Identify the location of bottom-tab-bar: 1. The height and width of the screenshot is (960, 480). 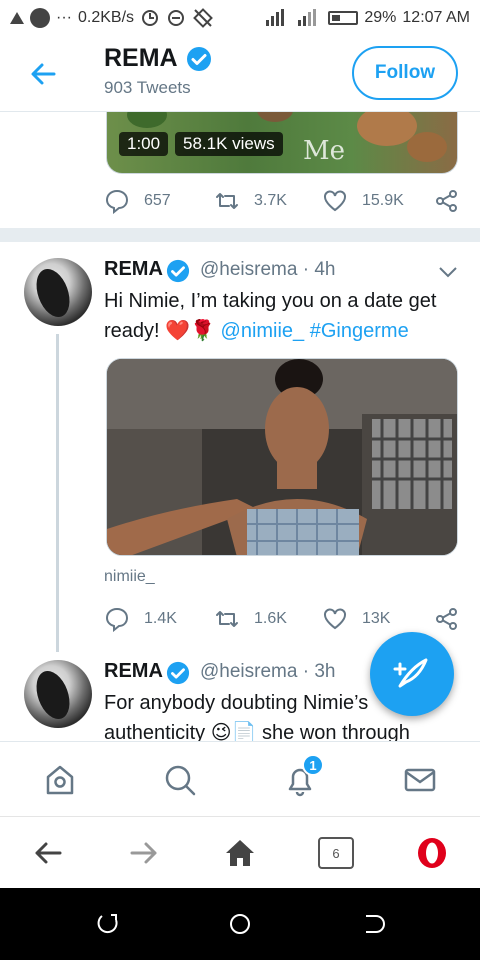
(240, 778).